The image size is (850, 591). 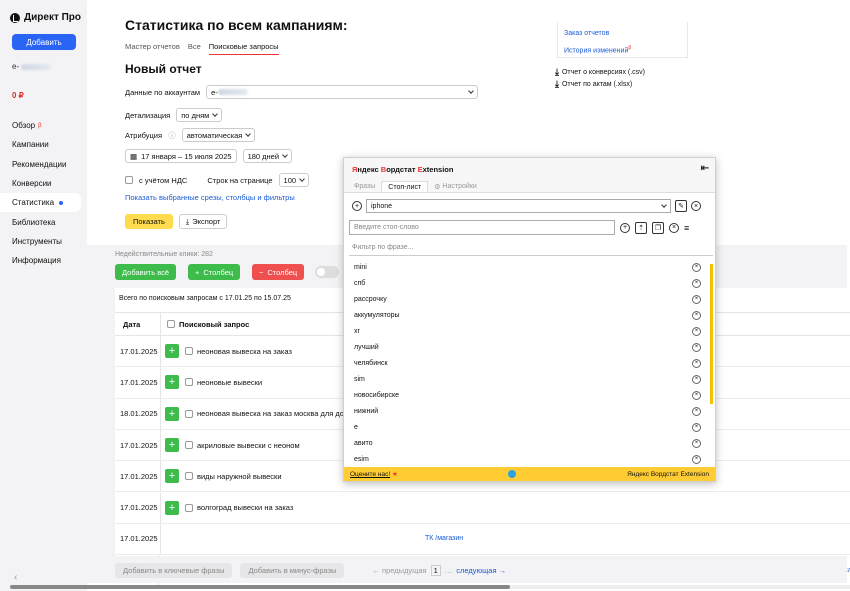 I want to click on balance: 0 ₽, so click(x=18, y=95).